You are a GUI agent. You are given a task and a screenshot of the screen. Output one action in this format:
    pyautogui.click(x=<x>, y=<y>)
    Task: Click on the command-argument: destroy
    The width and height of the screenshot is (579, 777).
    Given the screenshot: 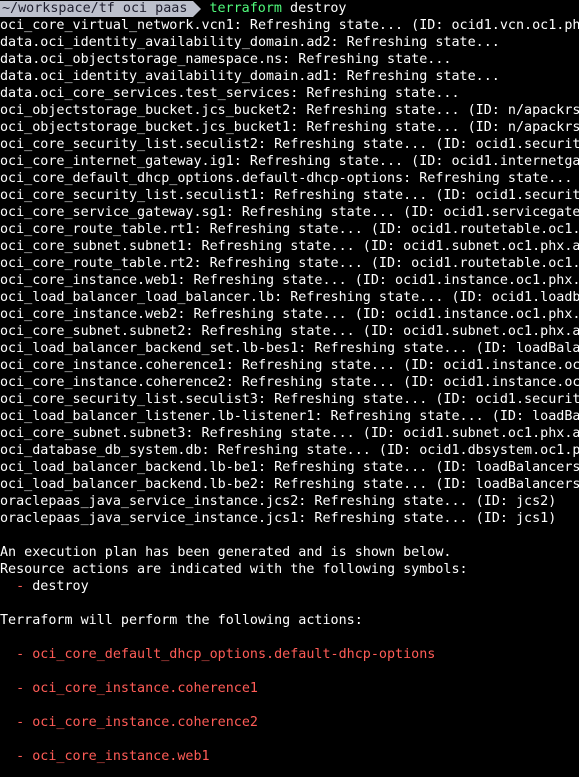 What is the action you would take?
    pyautogui.click(x=314, y=8)
    